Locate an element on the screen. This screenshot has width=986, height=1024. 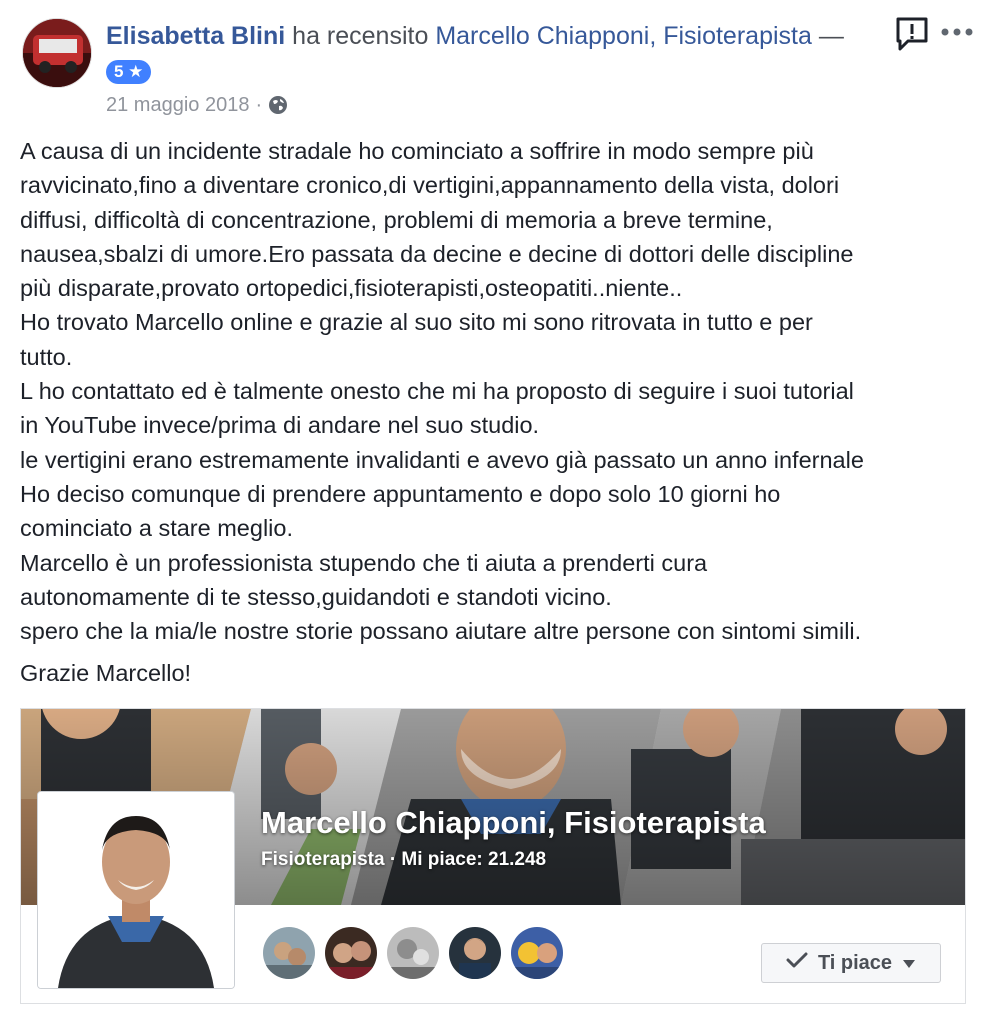
header-dash: — is located at coordinates (827, 36).